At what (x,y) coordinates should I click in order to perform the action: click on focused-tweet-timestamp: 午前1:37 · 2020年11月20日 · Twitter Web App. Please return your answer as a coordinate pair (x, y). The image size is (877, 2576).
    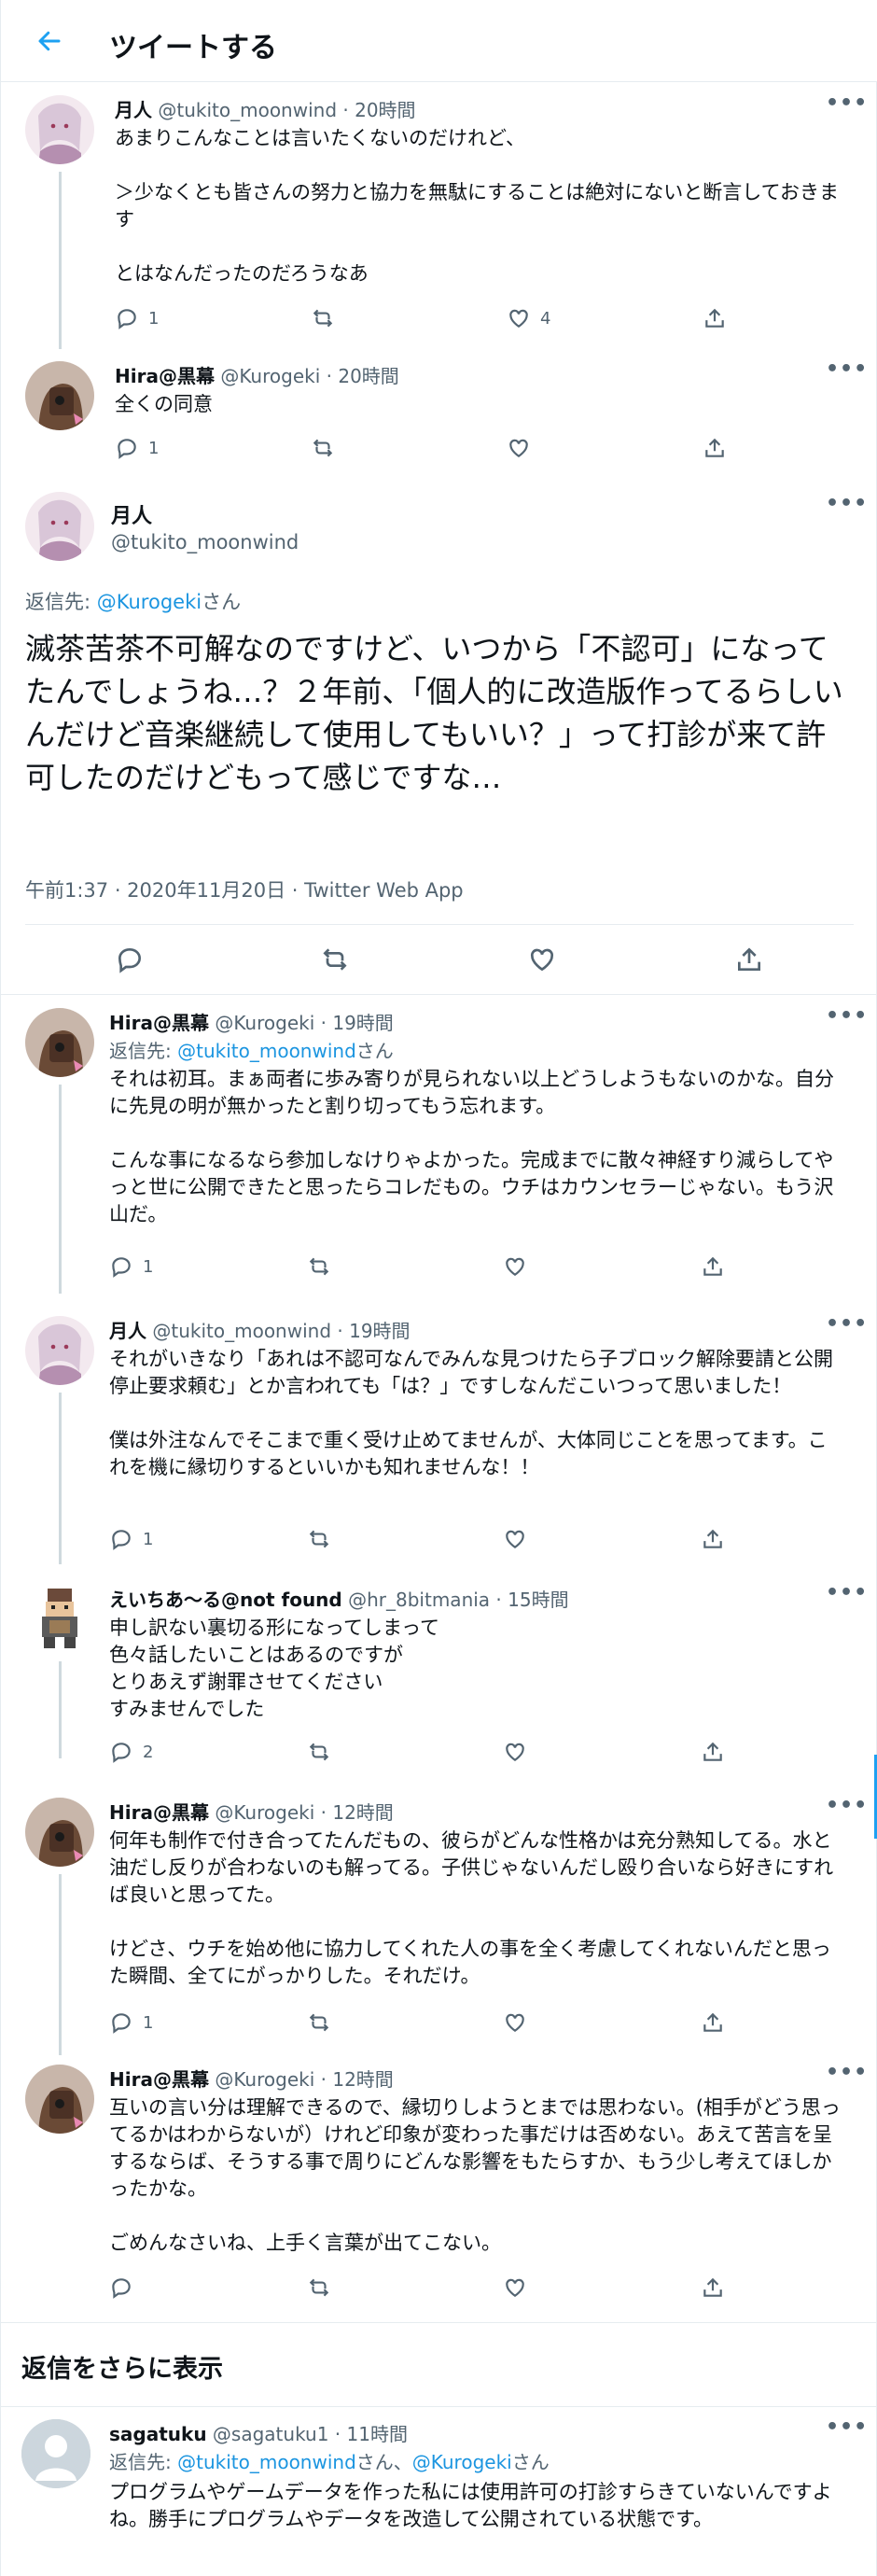
    Looking at the image, I should click on (245, 889).